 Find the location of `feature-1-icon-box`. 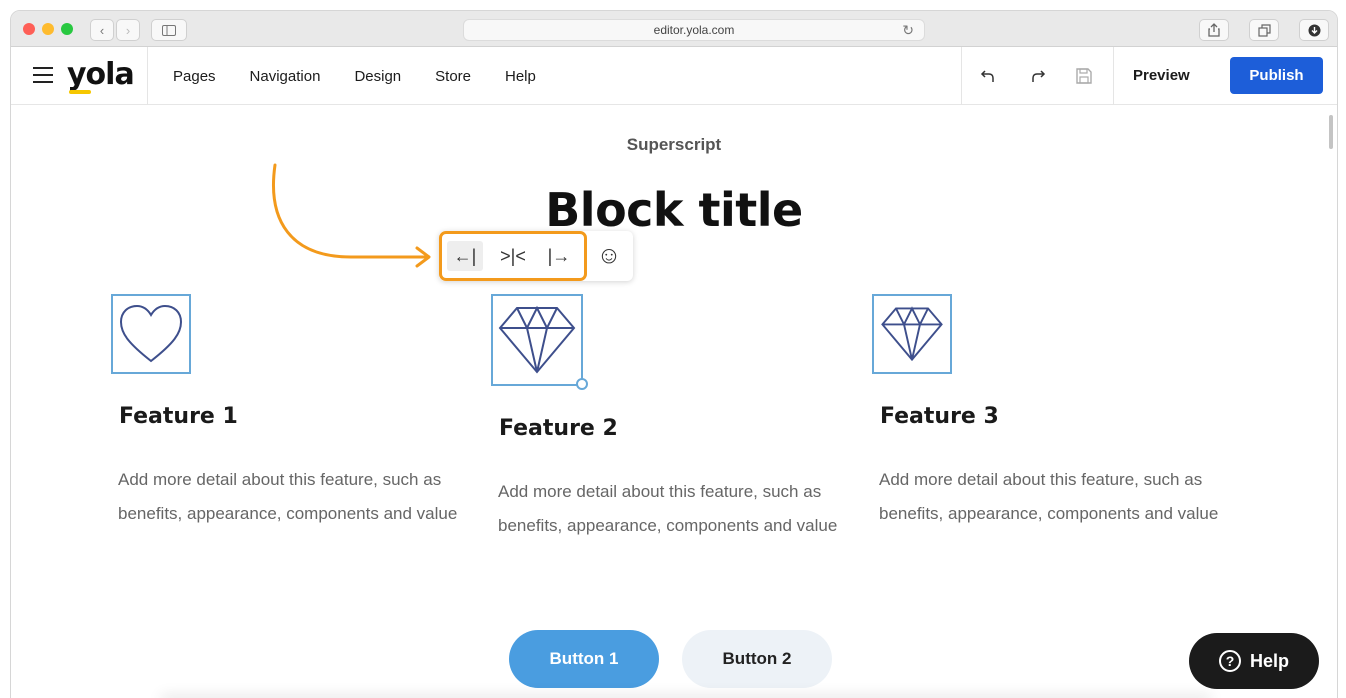

feature-1-icon-box is located at coordinates (151, 334).